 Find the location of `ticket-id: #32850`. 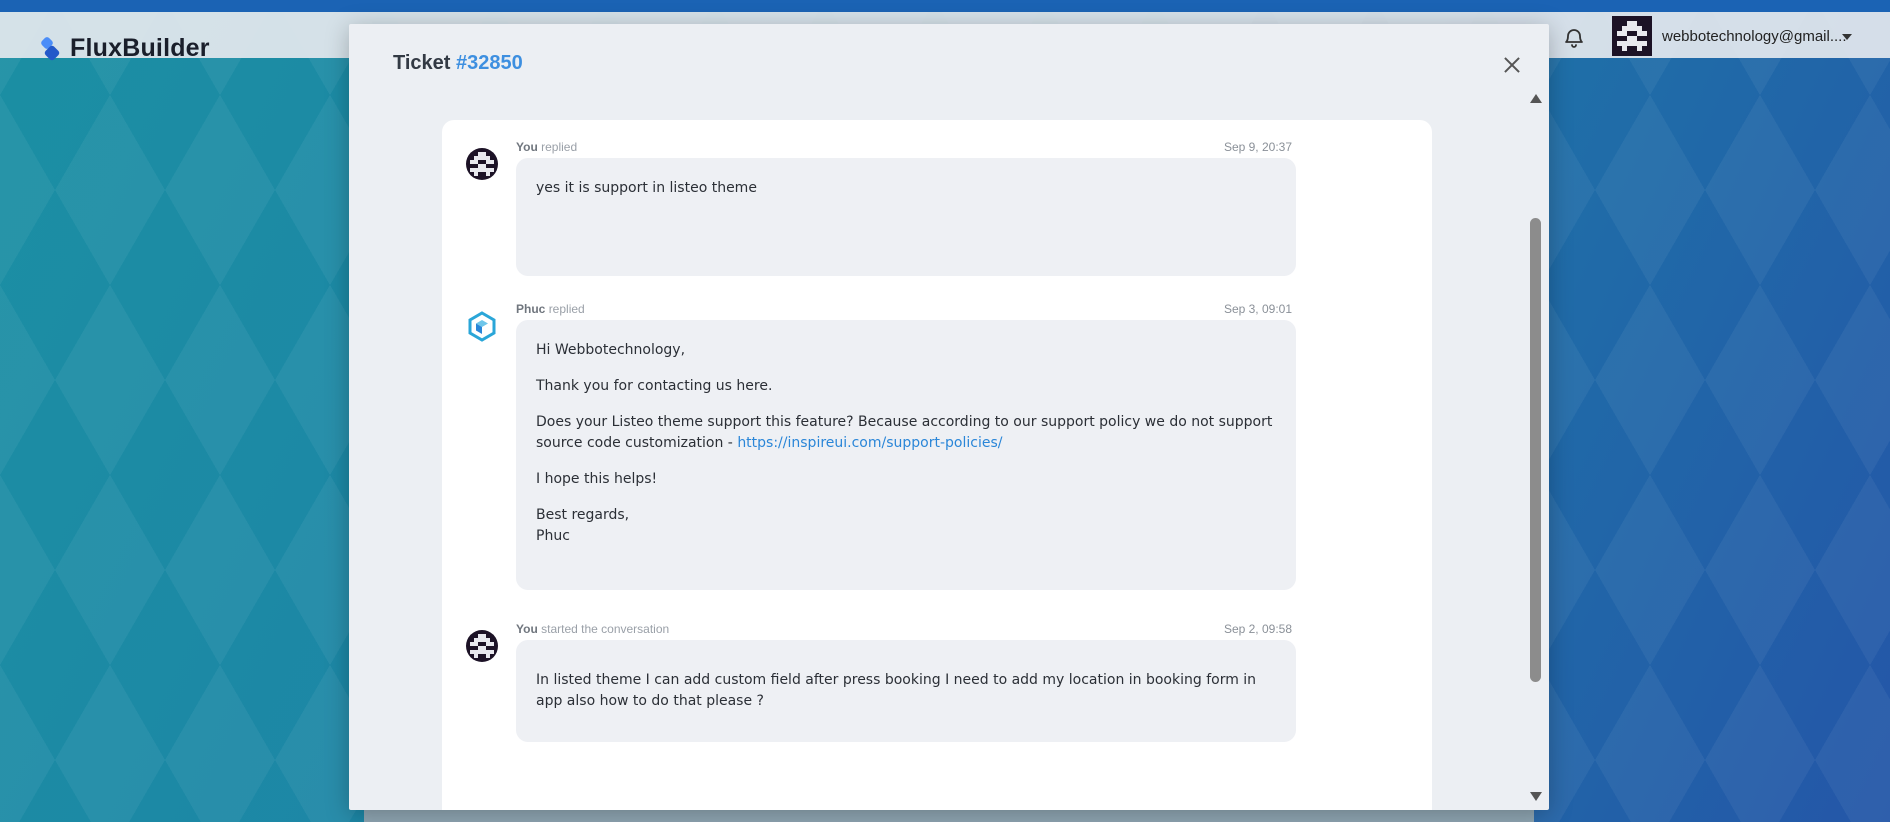

ticket-id: #32850 is located at coordinates (489, 63).